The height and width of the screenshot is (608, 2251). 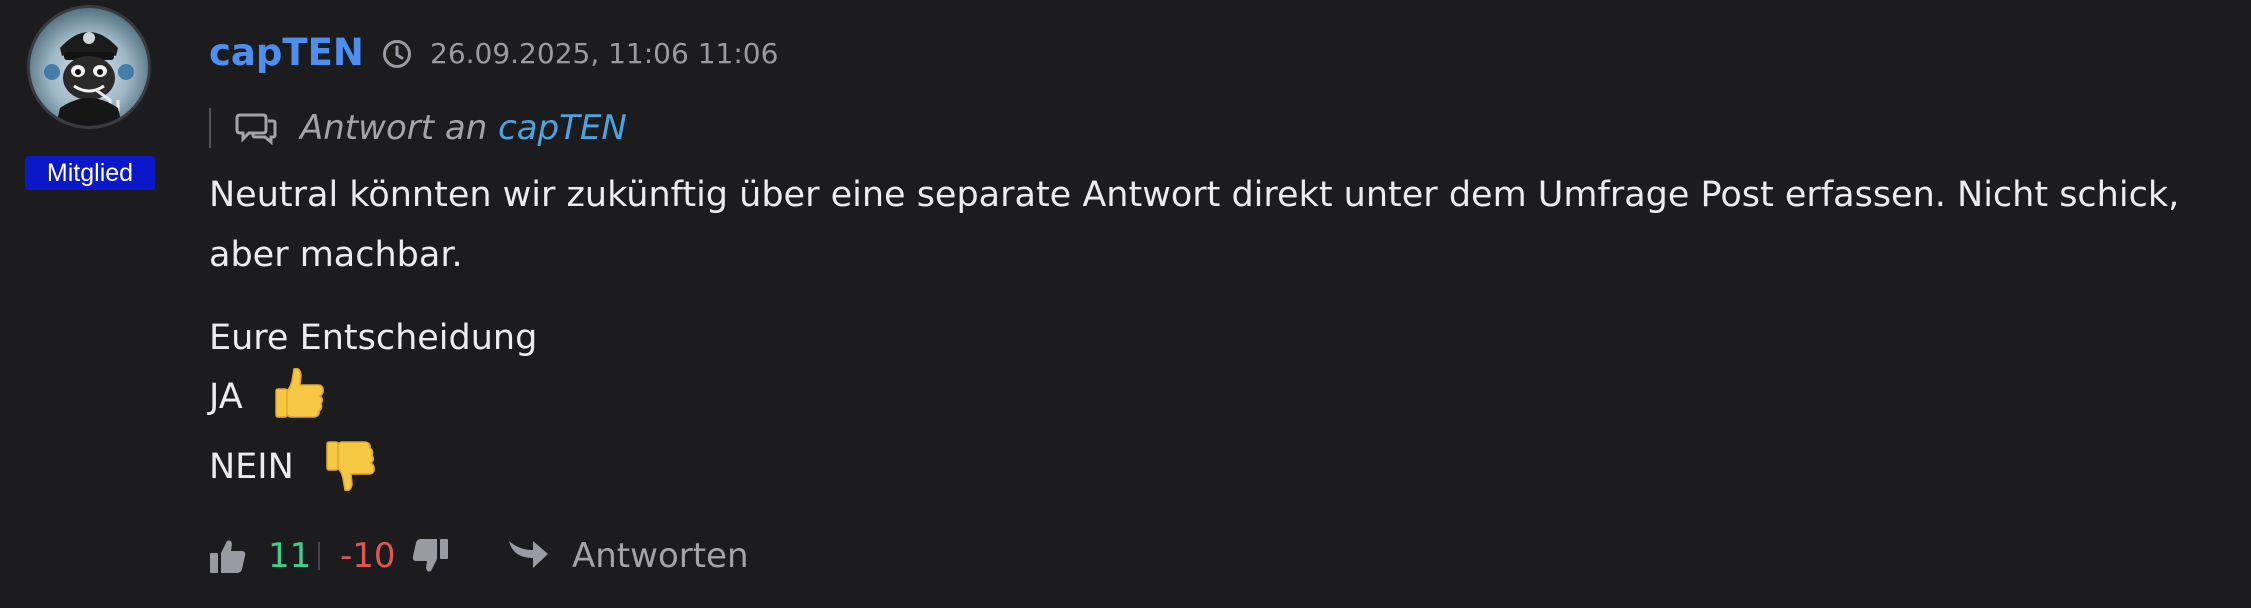 I want to click on reply-to-prefix: Antwort an, so click(x=394, y=128).